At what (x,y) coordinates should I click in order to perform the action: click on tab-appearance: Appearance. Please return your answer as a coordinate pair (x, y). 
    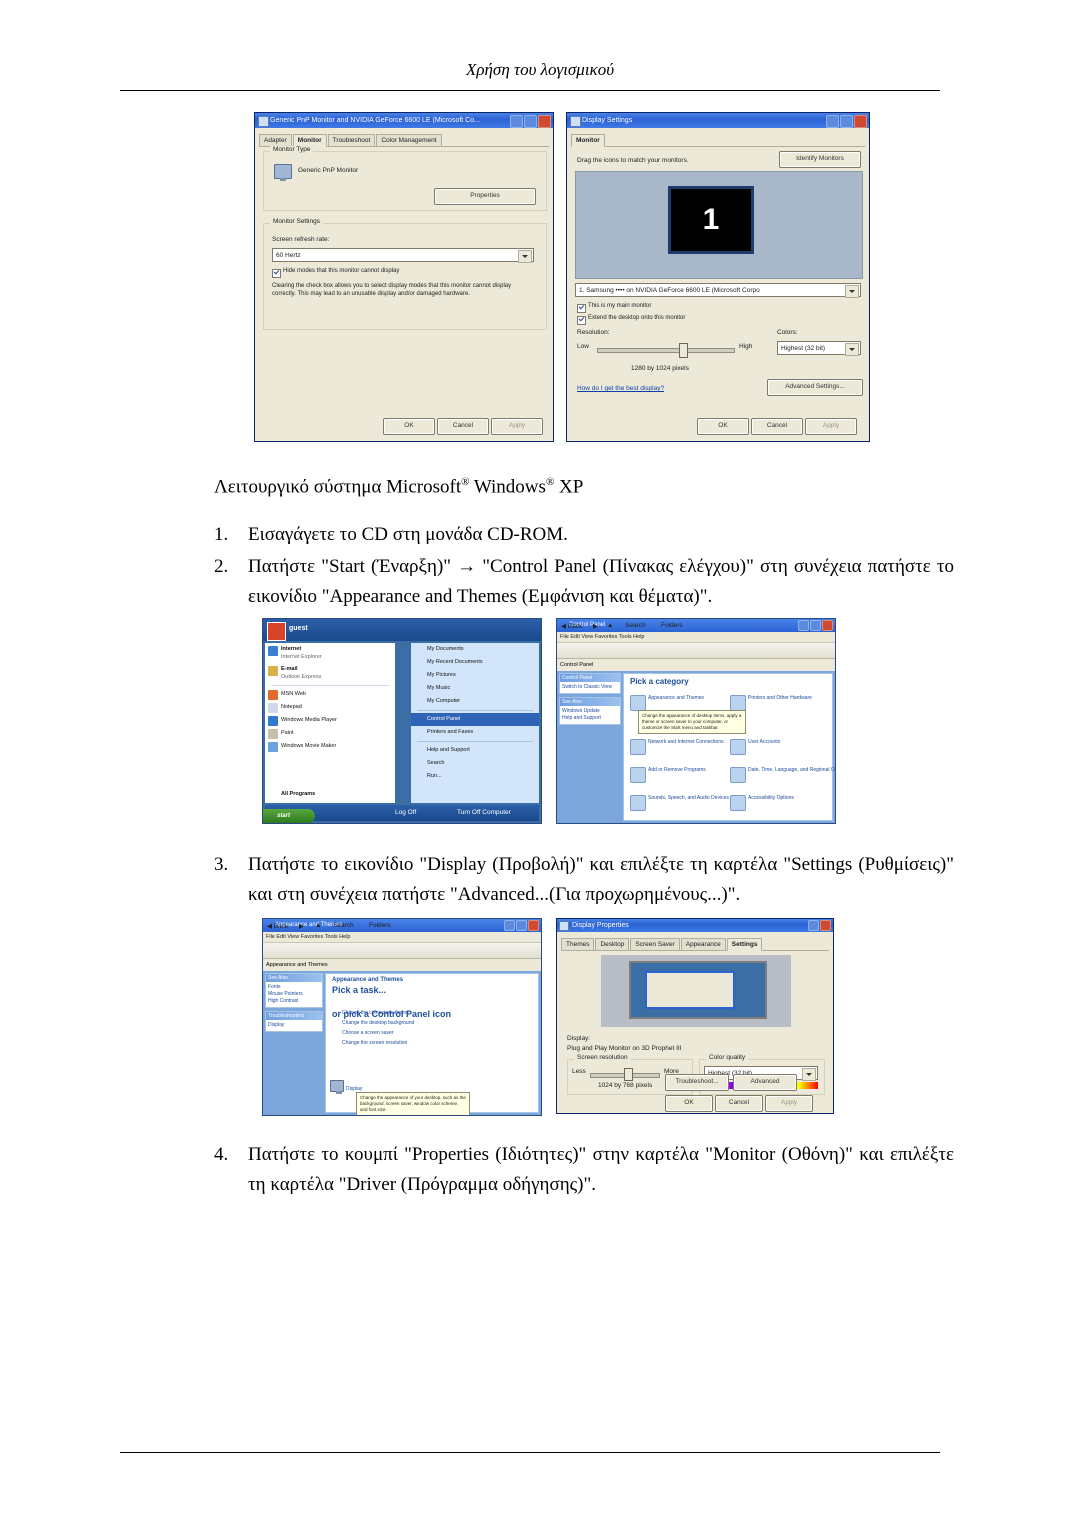
    Looking at the image, I should click on (703, 944).